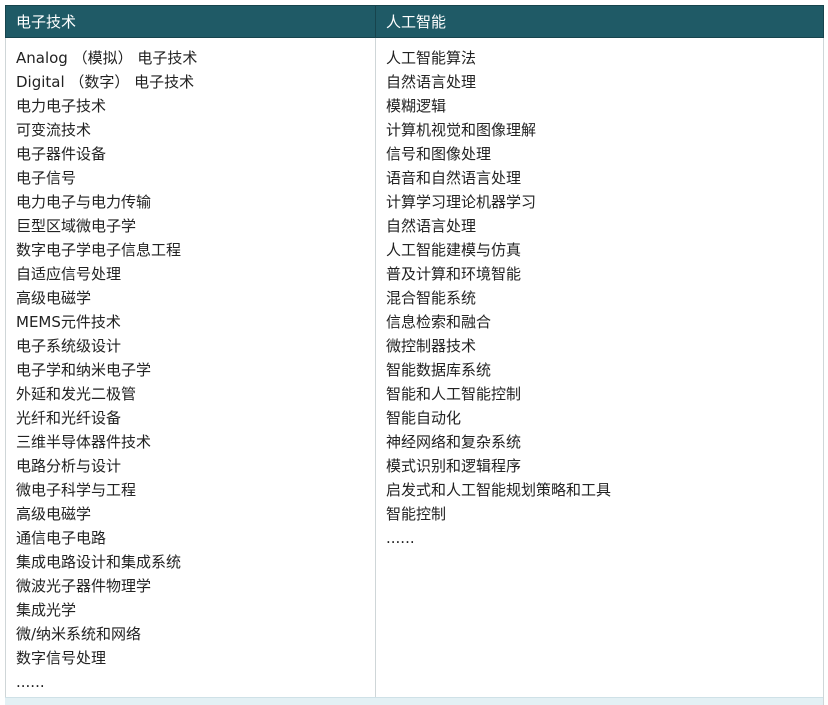 Image resolution: width=828 pixels, height=705 pixels. I want to click on list-item: 启发式和人工智能规划策略和工具, so click(499, 490).